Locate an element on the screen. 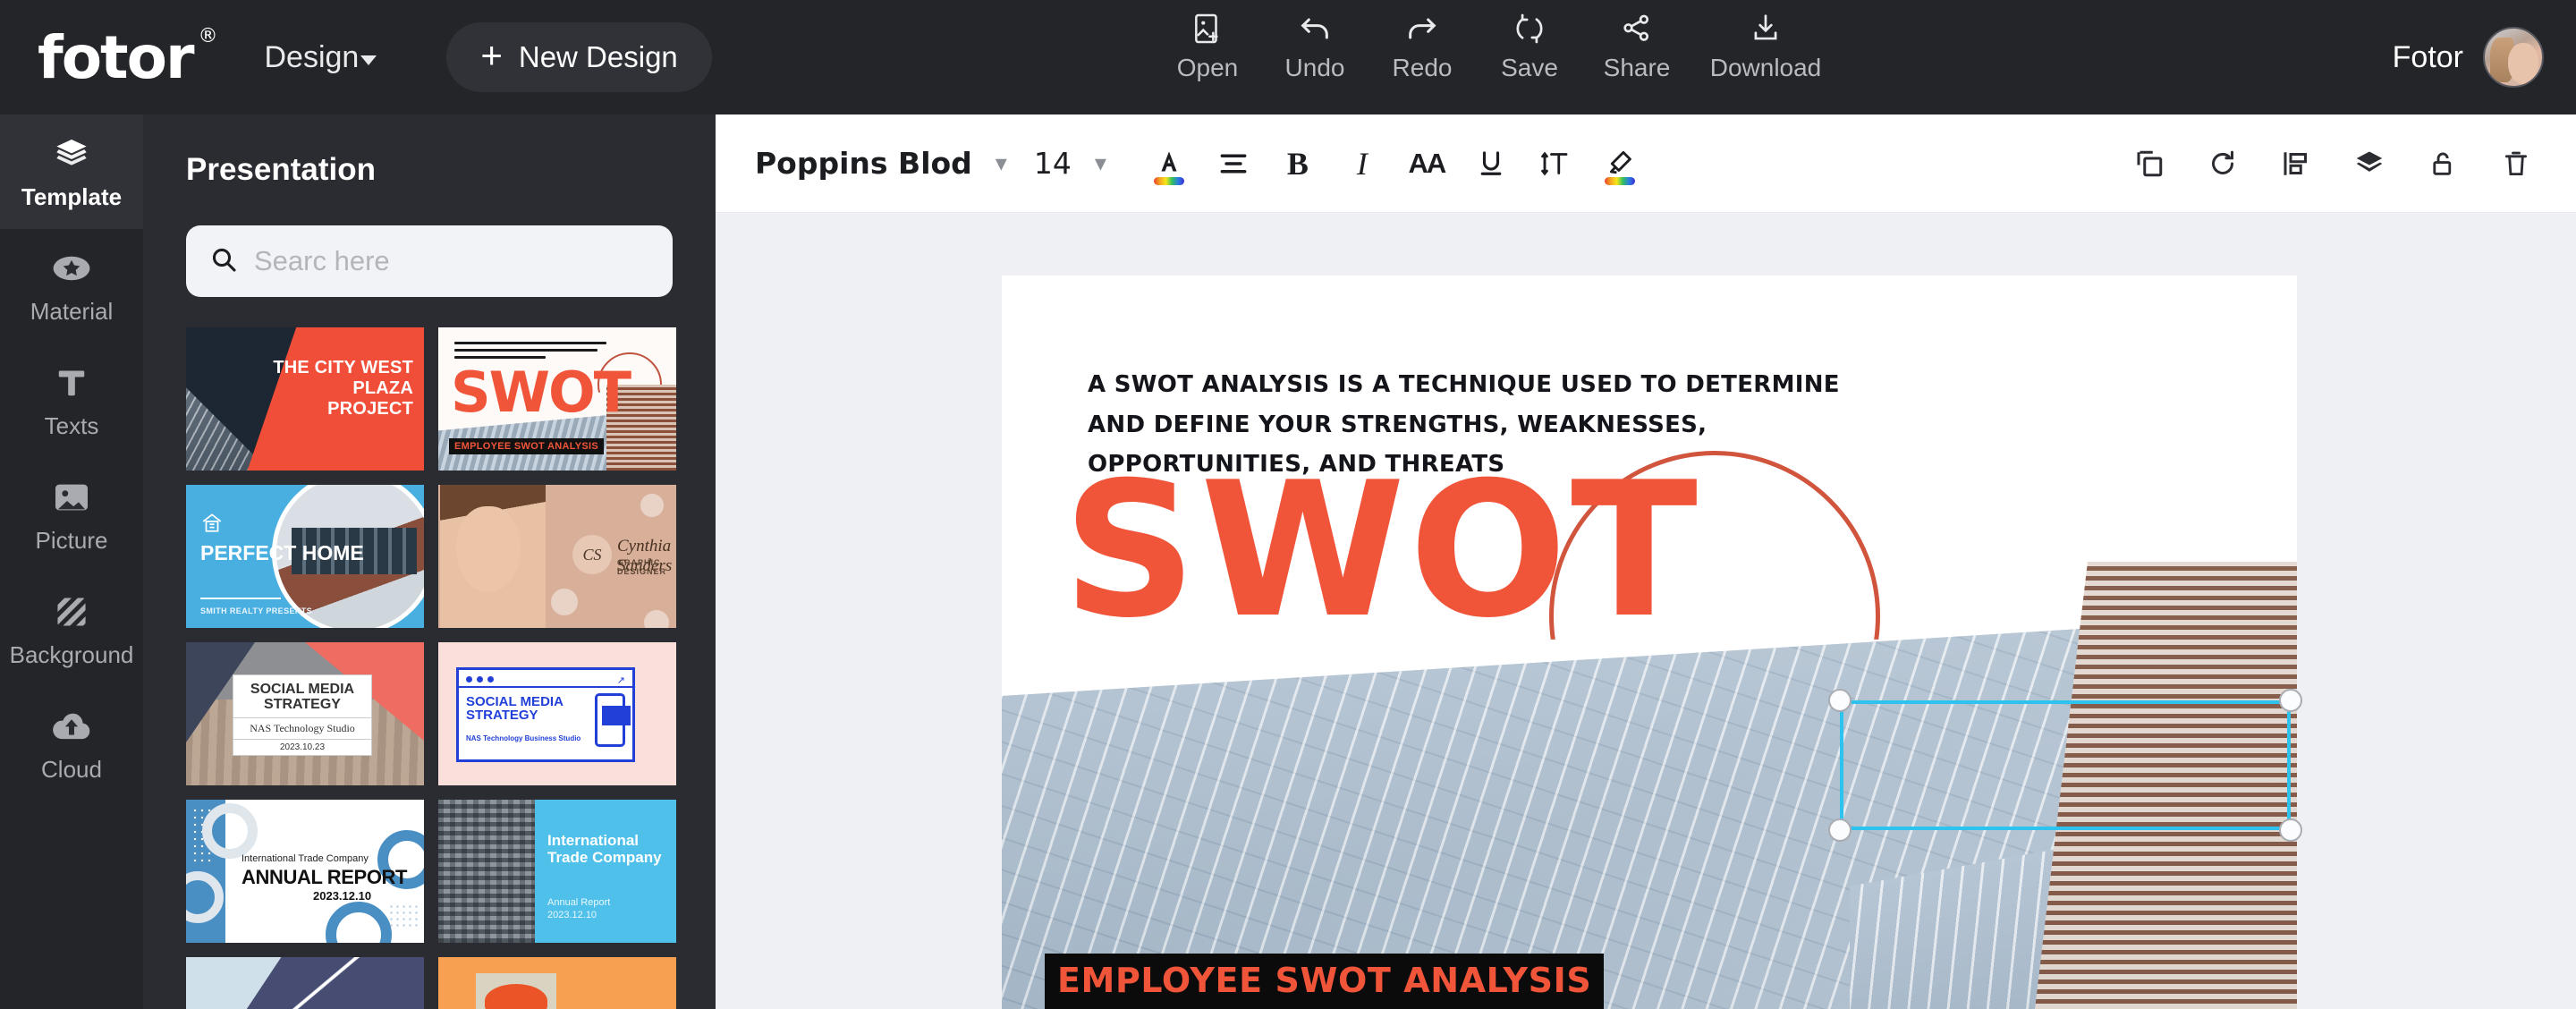 This screenshot has width=2576, height=1009. template-card-swot-employee-analysis: SWOT EMPLOYEE SWOT ANALYSIS is located at coordinates (557, 399).